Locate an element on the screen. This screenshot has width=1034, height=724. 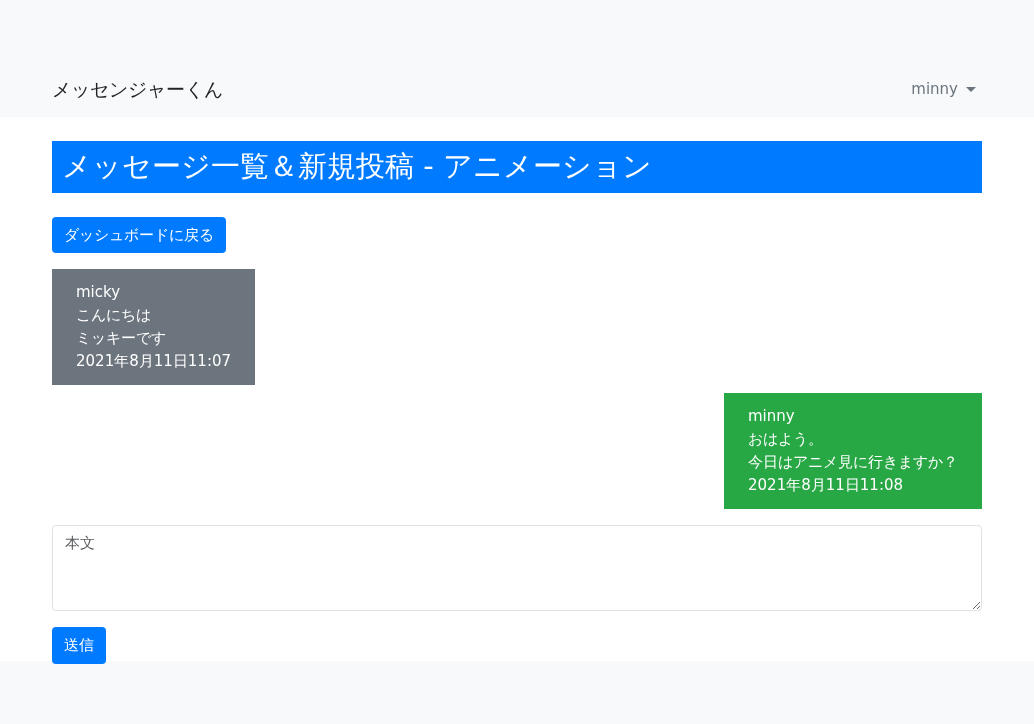
message-text: こんにちは is located at coordinates (113, 315).